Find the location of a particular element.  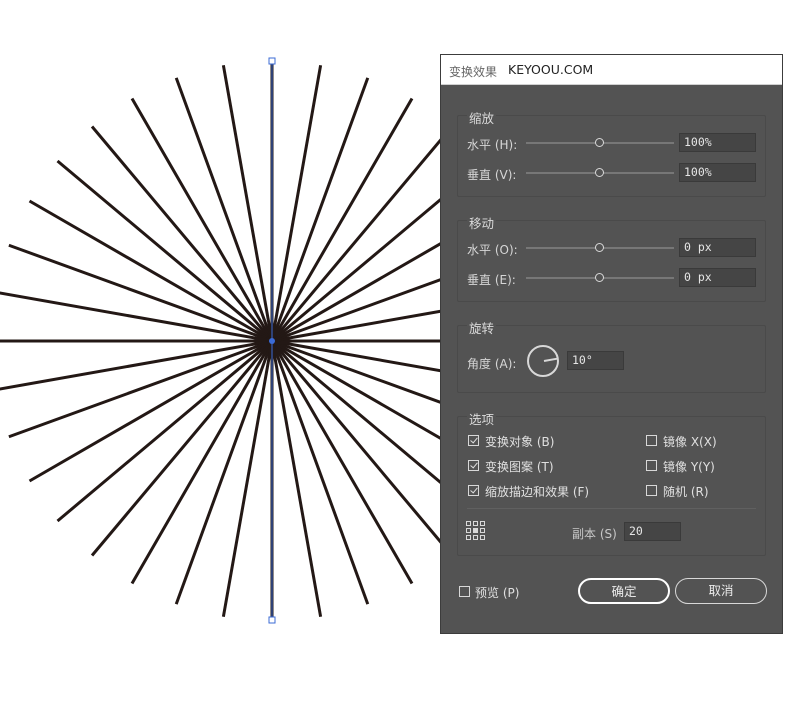

selection-handle-top is located at coordinates (272, 61).